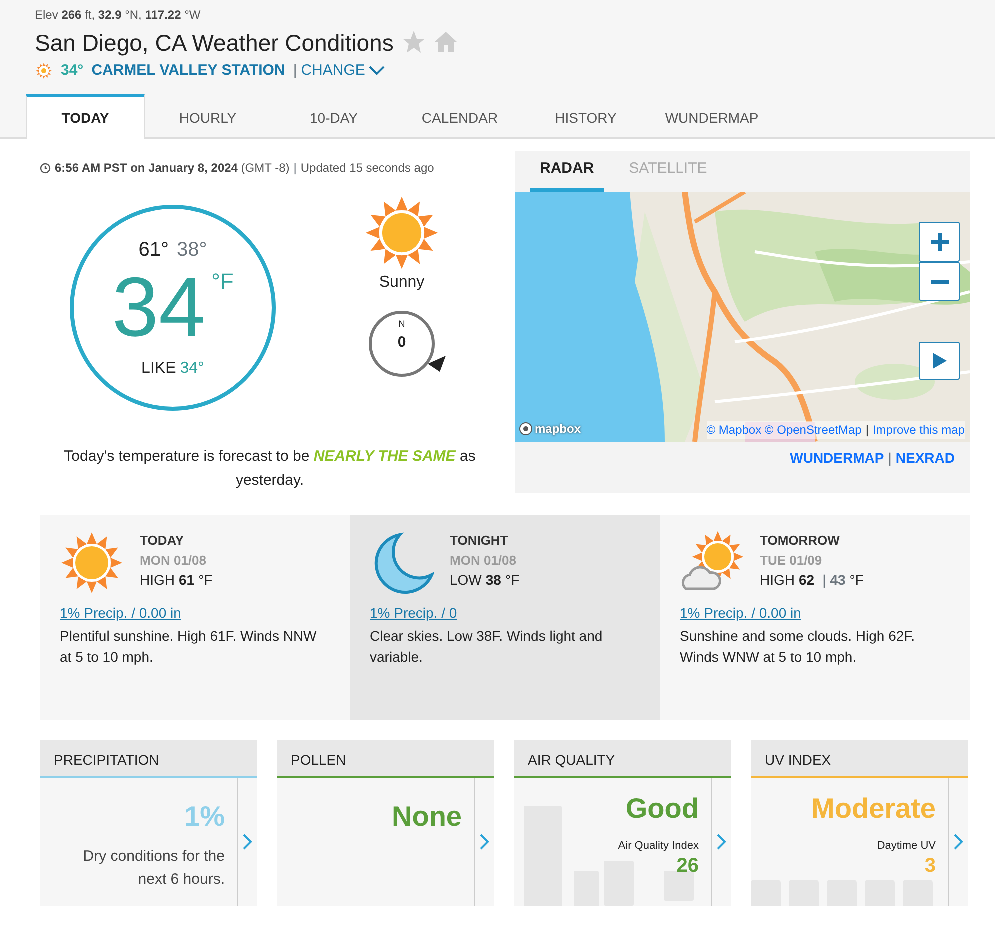 The width and height of the screenshot is (995, 937). I want to click on index-label: Air Quality Index, so click(658, 846).